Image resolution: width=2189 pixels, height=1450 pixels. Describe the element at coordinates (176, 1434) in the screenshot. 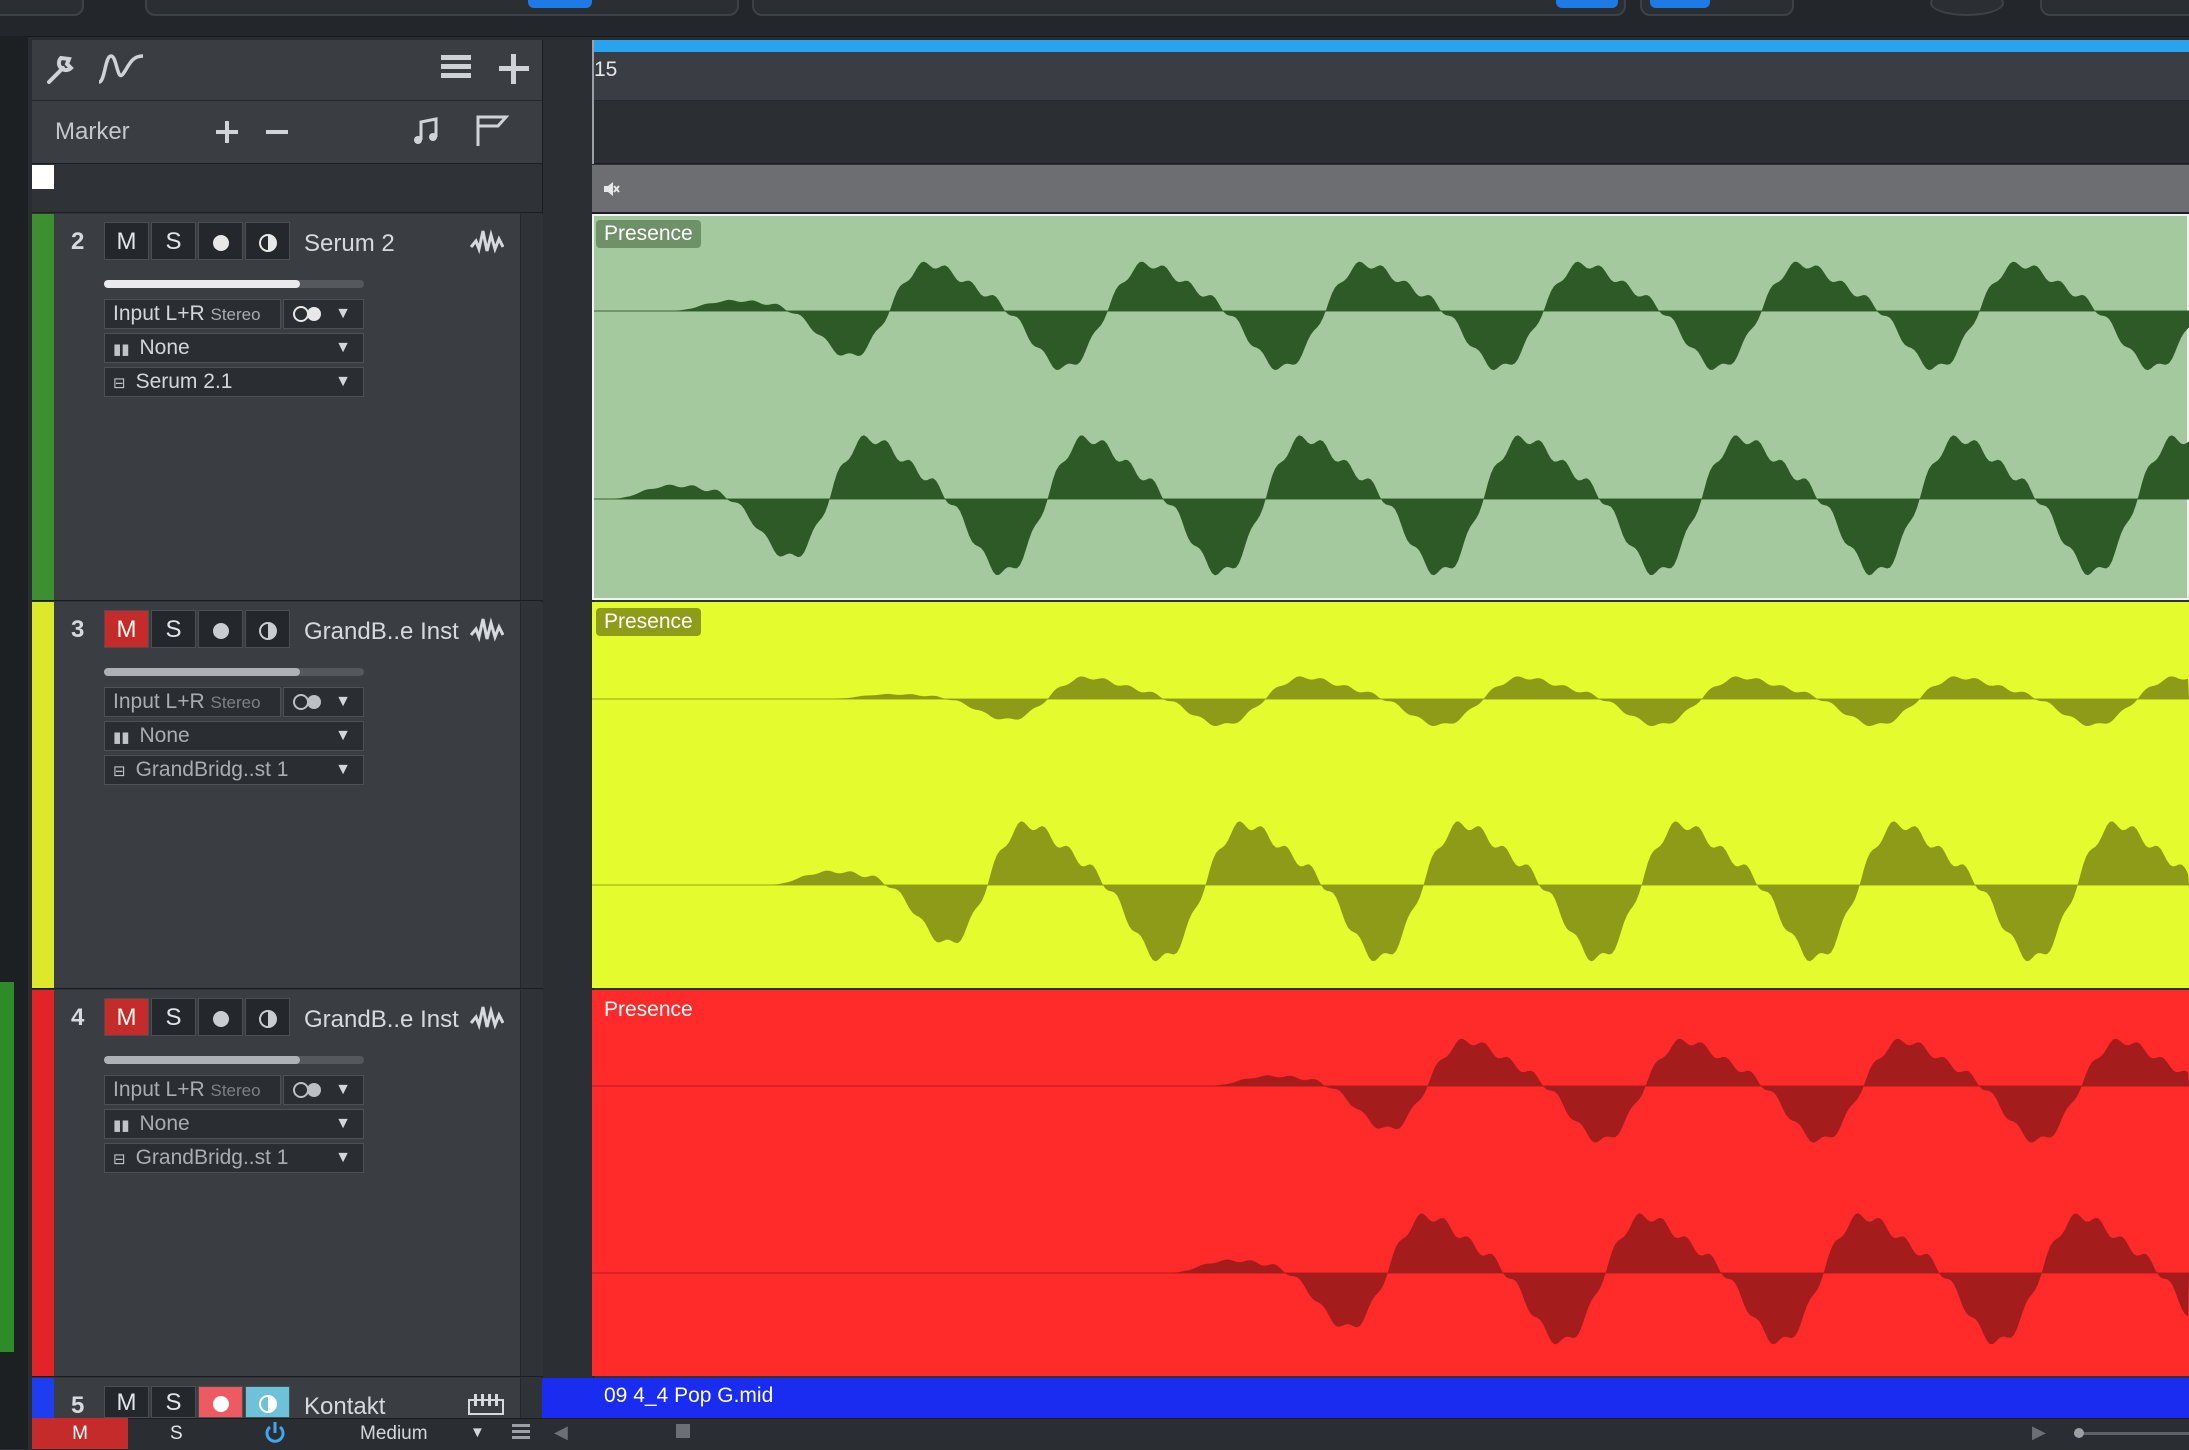

I see `global-solo-button: S` at that location.